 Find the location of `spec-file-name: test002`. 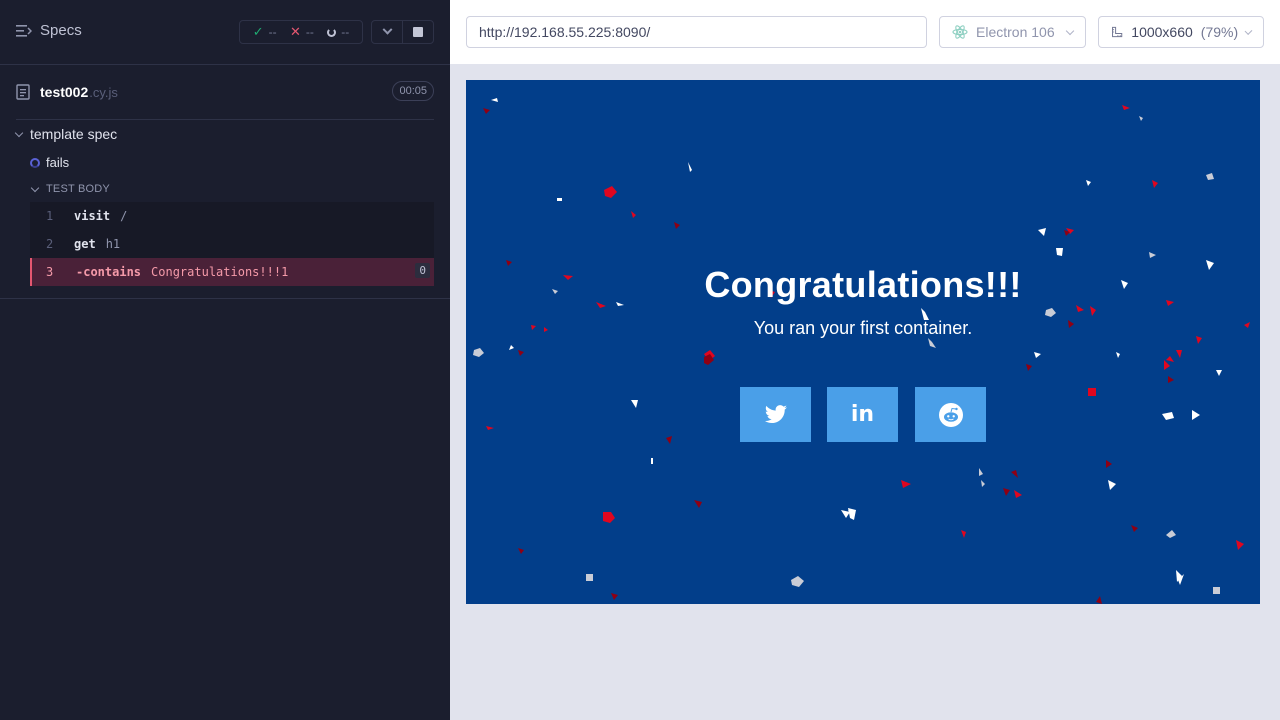

spec-file-name: test002 is located at coordinates (64, 92).